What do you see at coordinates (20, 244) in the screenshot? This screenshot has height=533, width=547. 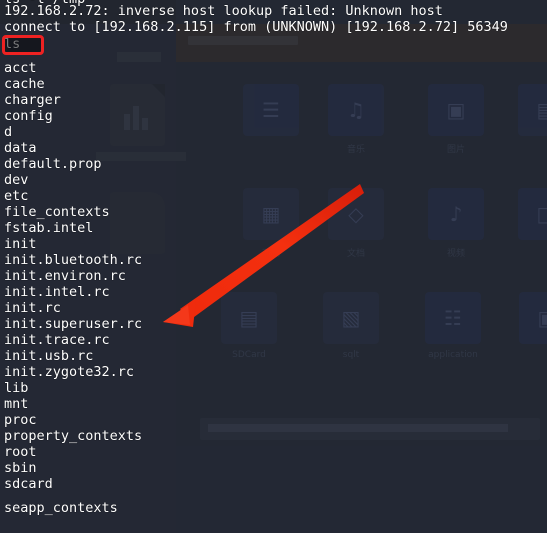 I see `ls-entry-11: init` at bounding box center [20, 244].